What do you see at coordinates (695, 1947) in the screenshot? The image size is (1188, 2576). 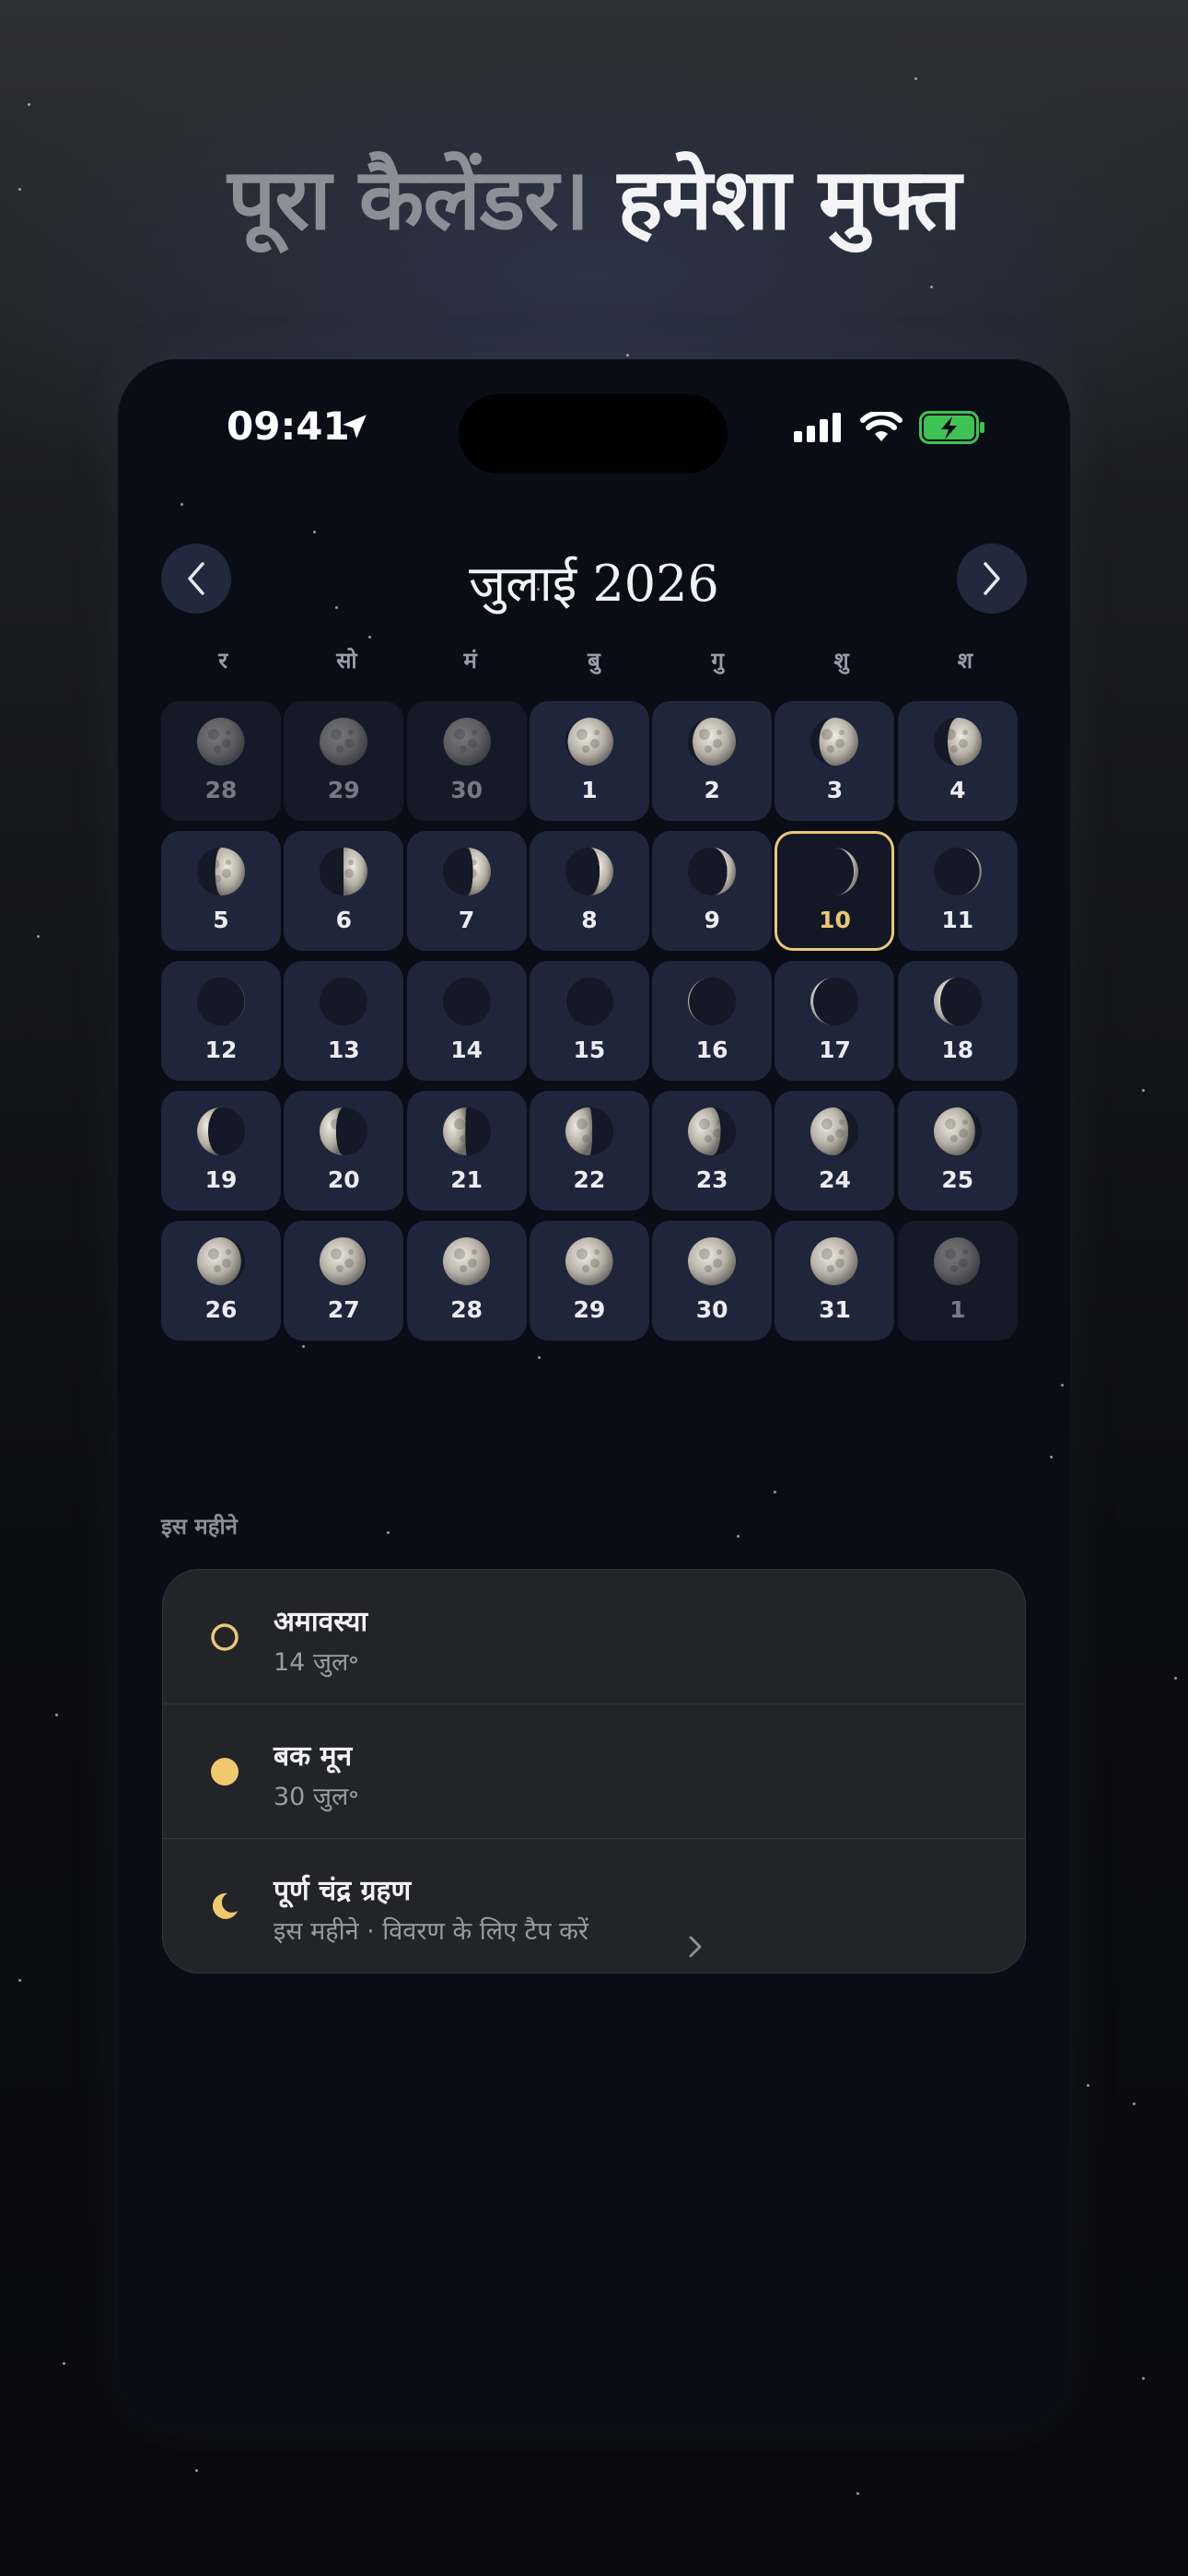 I see `chevron-right-icon` at bounding box center [695, 1947].